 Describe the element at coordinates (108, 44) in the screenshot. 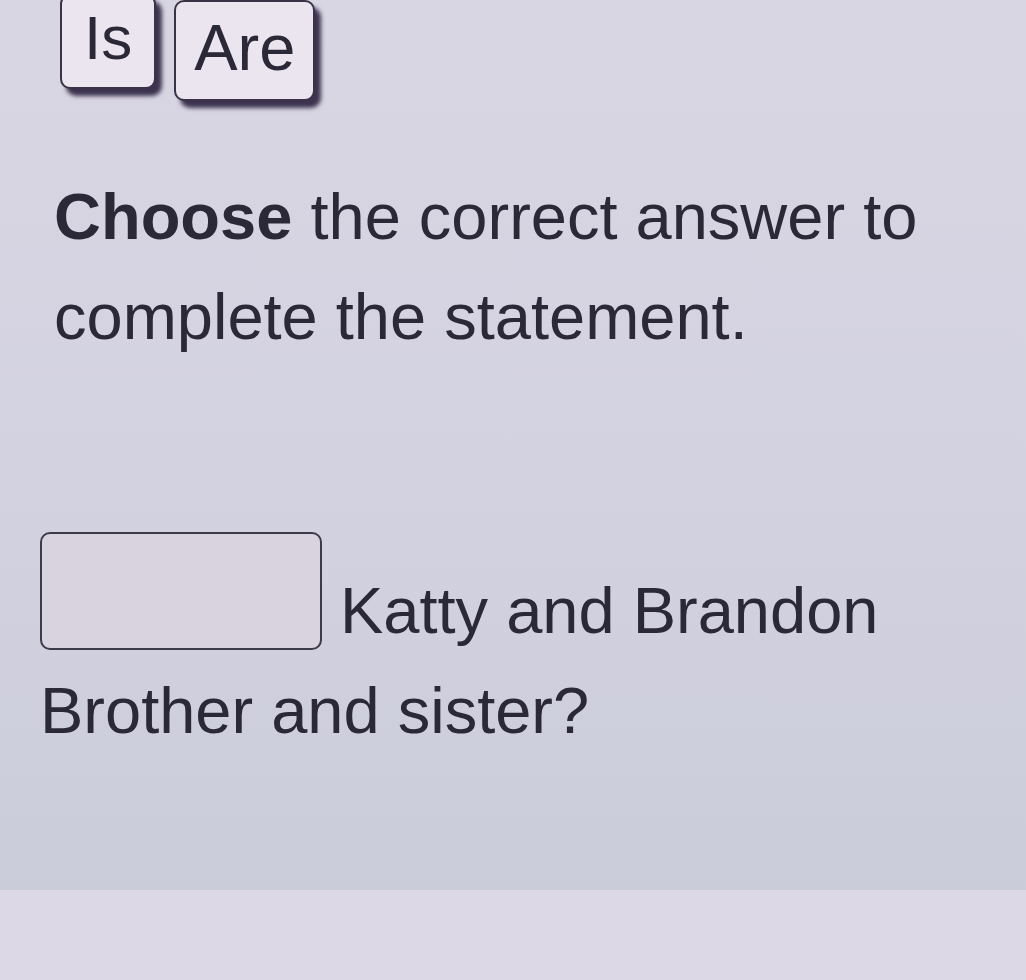

I see `answer-tile: Is` at that location.